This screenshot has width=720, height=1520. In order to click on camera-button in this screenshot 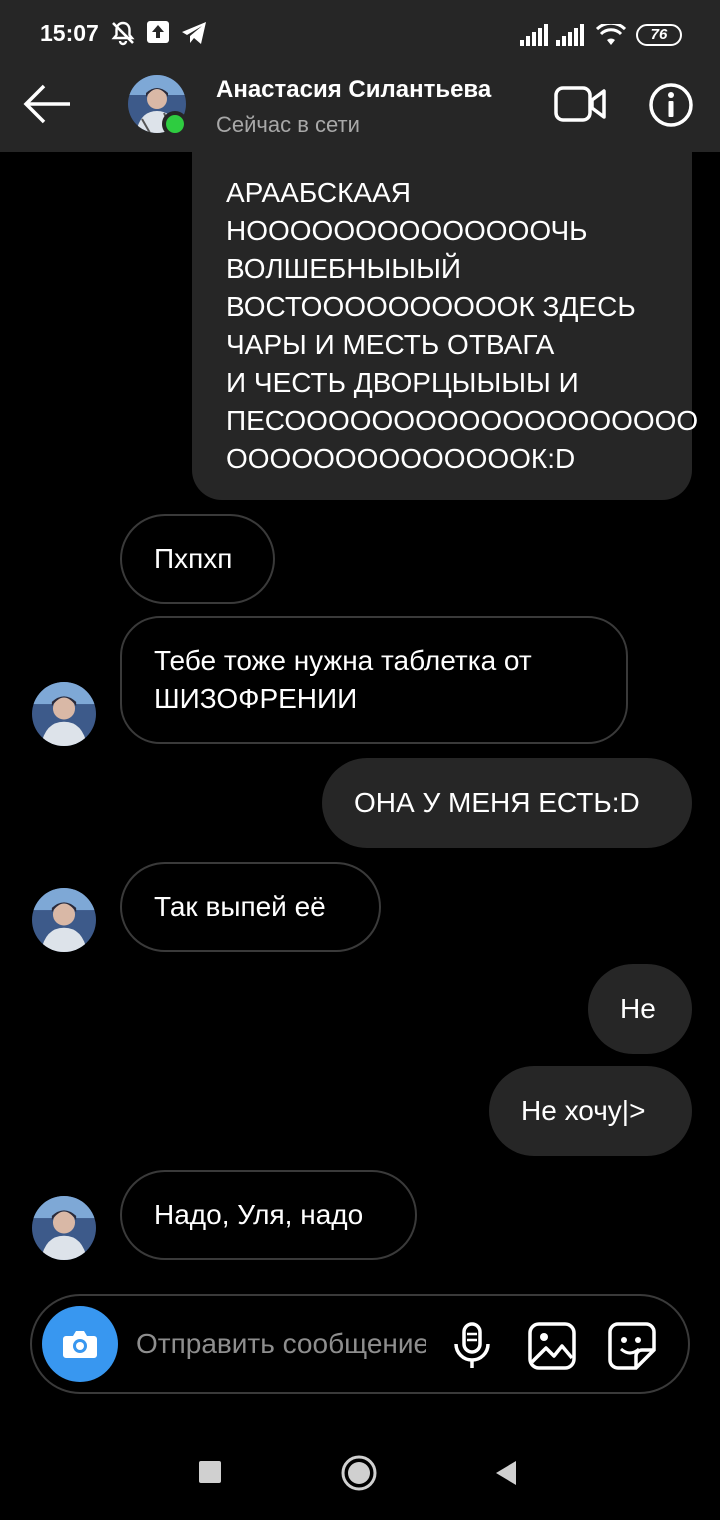, I will do `click(80, 1344)`.